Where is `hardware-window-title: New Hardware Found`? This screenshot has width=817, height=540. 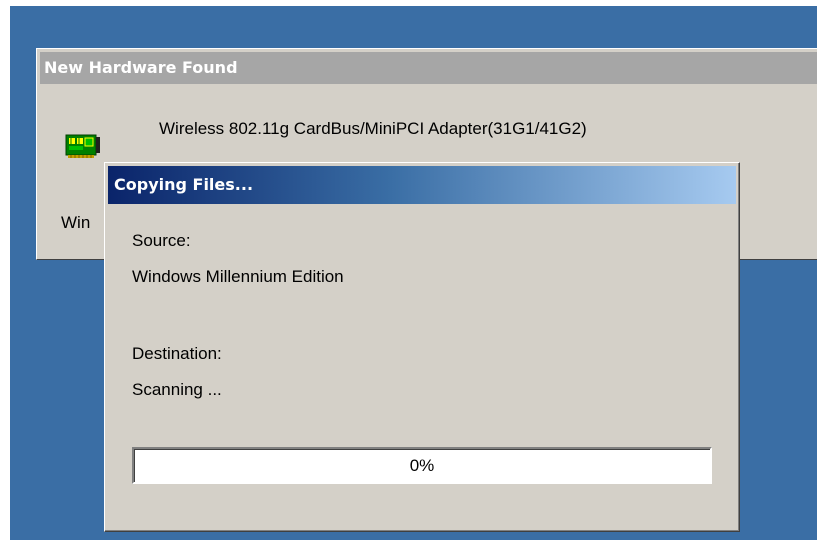 hardware-window-title: New Hardware Found is located at coordinates (141, 67).